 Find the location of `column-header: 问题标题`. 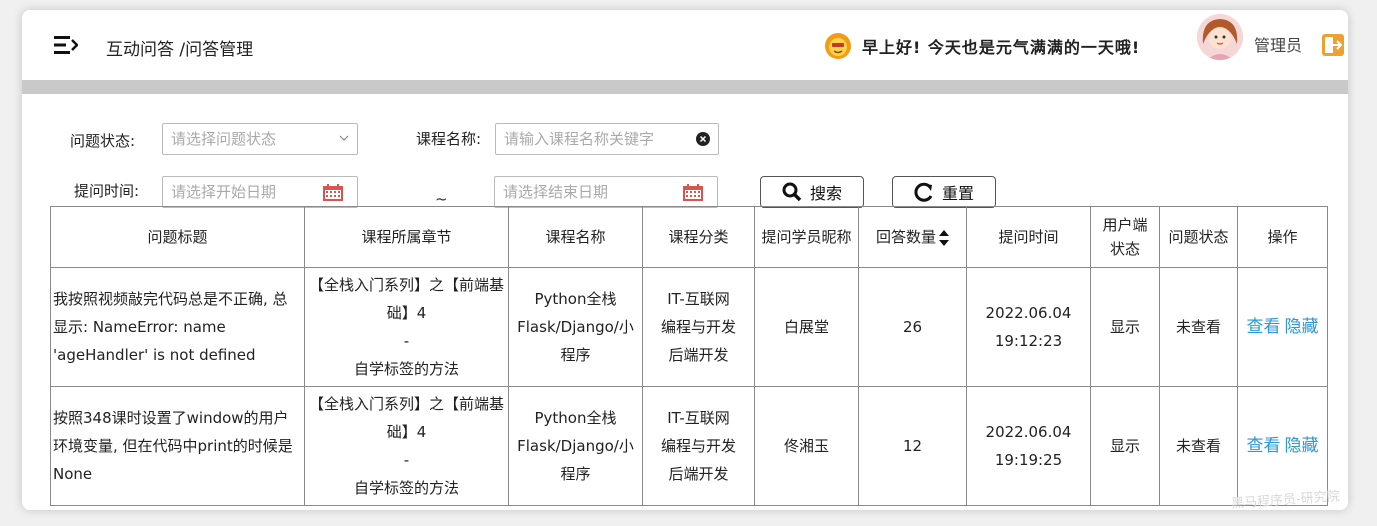

column-header: 问题标题 is located at coordinates (177, 237).